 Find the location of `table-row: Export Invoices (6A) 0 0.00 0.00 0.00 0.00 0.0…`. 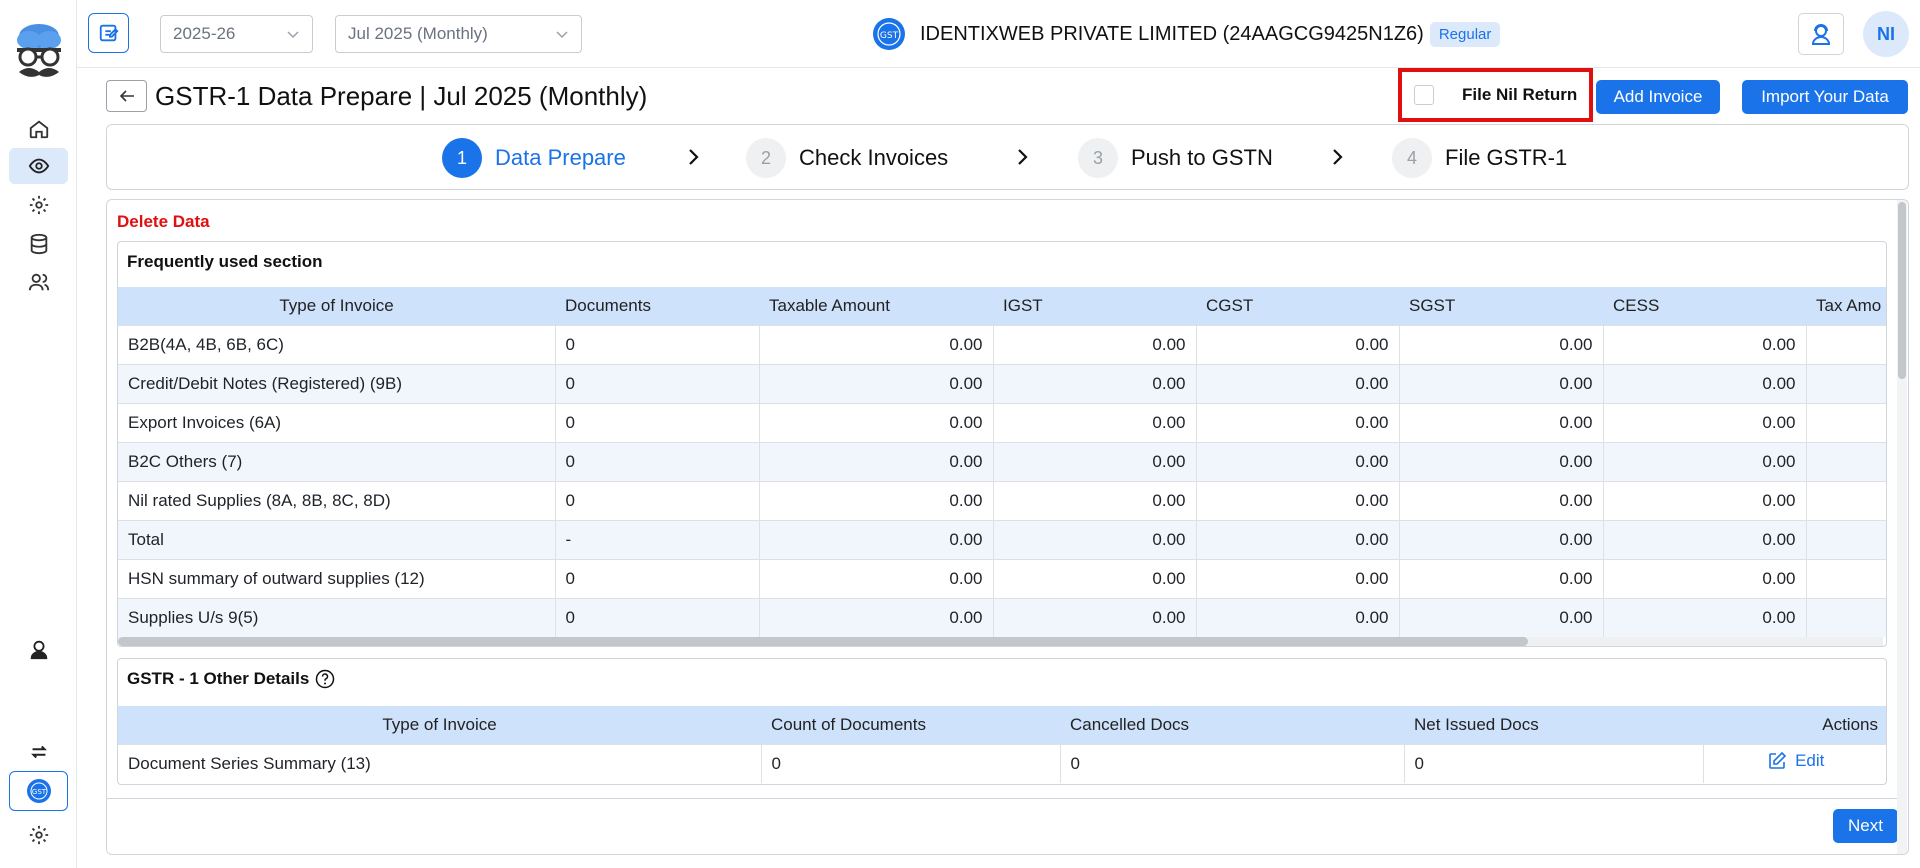

table-row: Export Invoices (6A) 0 0.00 0.00 0.00 0.00 0.0… is located at coordinates (1002, 422).